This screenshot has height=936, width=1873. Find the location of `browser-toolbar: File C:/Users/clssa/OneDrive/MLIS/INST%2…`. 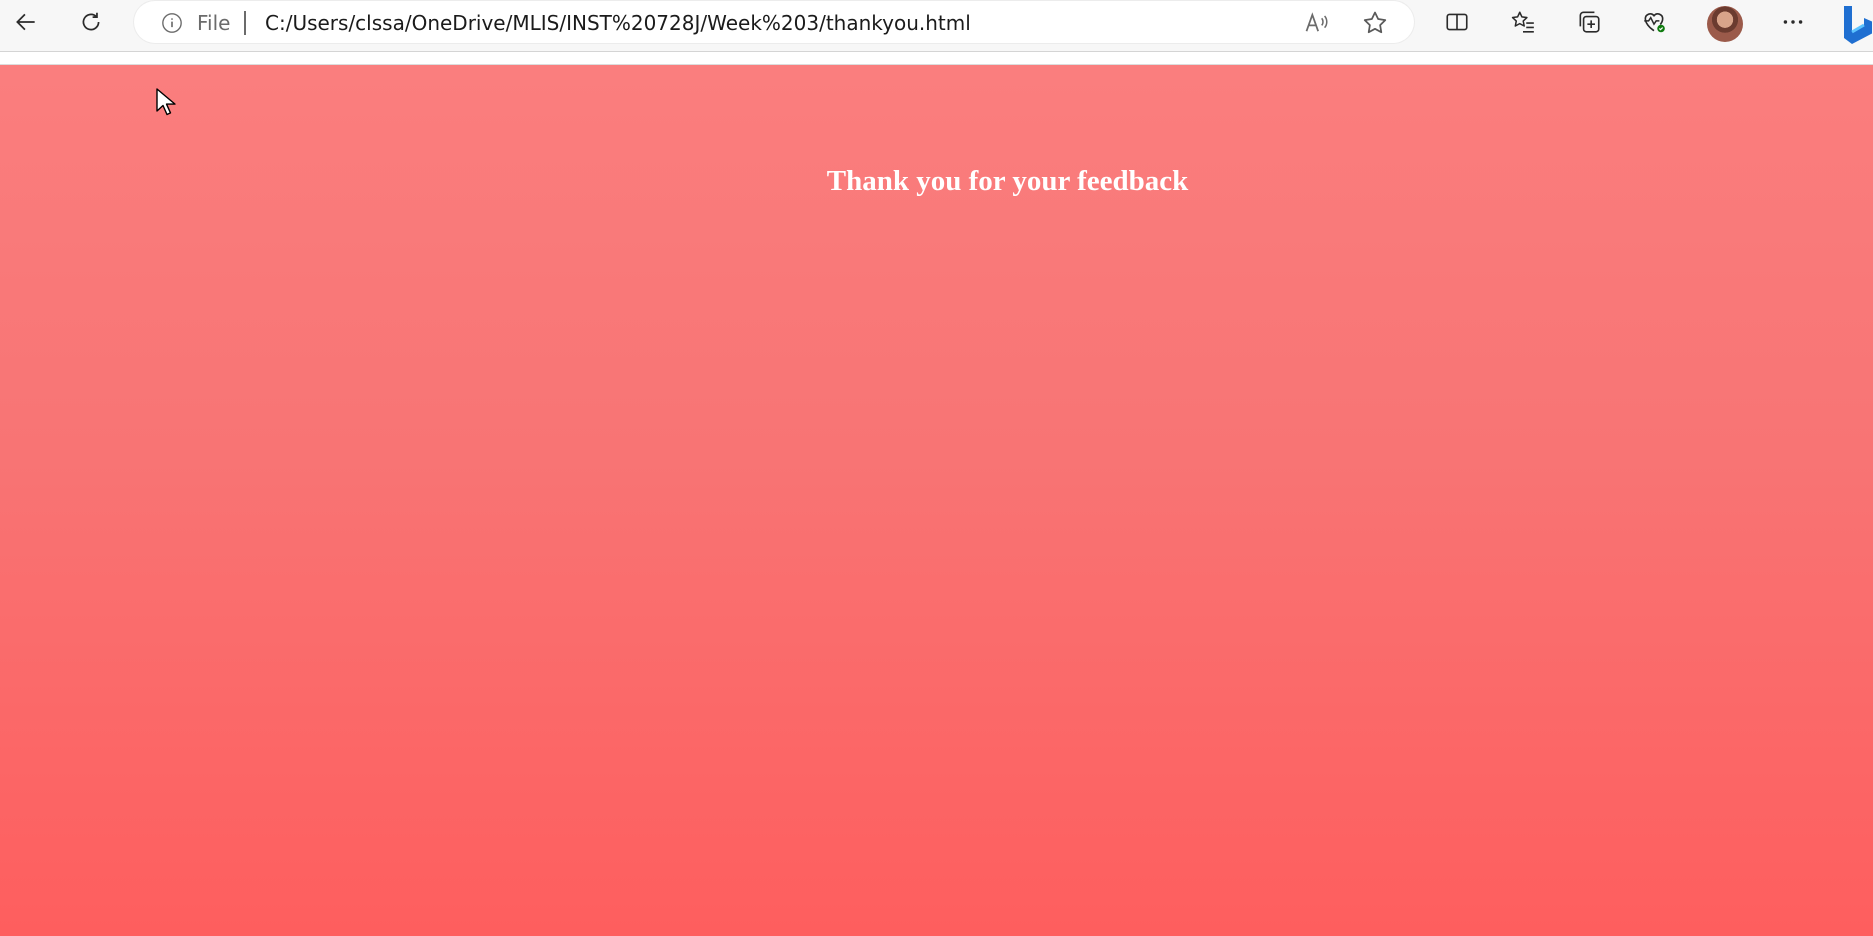

browser-toolbar: File C:/Users/clssa/OneDrive/MLIS/INST%2… is located at coordinates (936, 26).